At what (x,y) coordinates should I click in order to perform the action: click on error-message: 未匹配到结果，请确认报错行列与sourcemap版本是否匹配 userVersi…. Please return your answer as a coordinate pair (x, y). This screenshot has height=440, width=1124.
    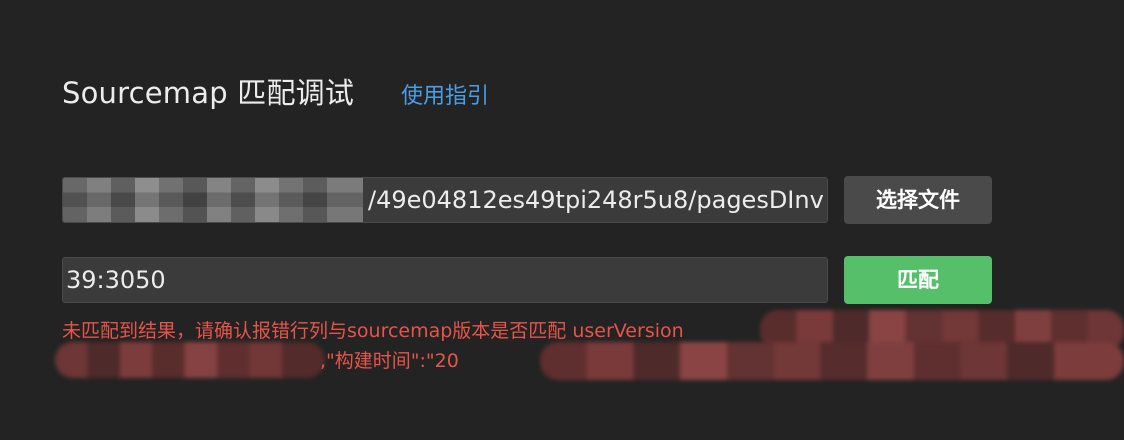
    Looking at the image, I should click on (373, 331).